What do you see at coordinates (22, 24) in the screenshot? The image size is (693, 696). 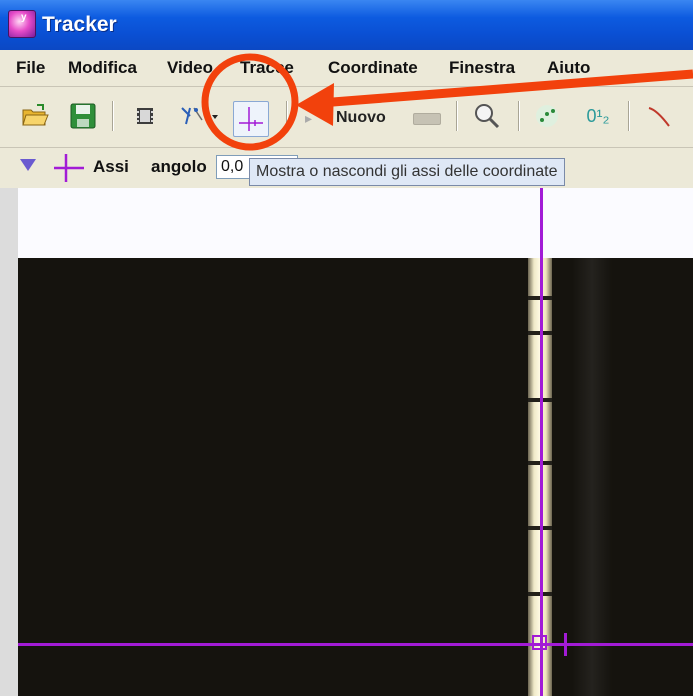 I see `tracker-app-icon` at bounding box center [22, 24].